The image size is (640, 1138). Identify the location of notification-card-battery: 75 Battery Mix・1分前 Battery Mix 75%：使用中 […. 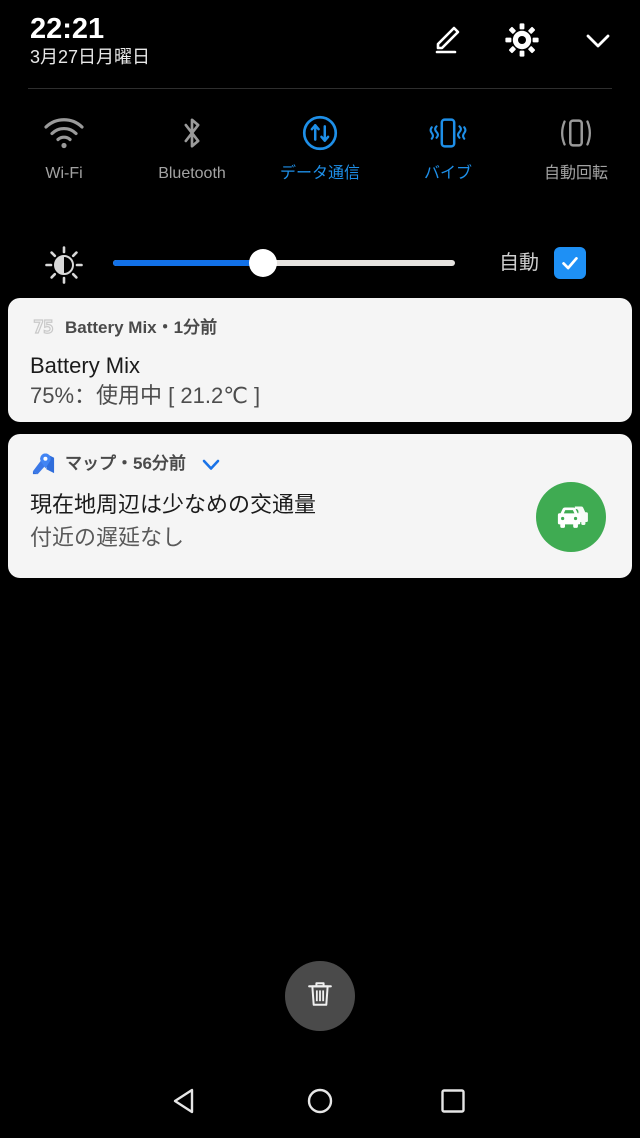
(320, 360).